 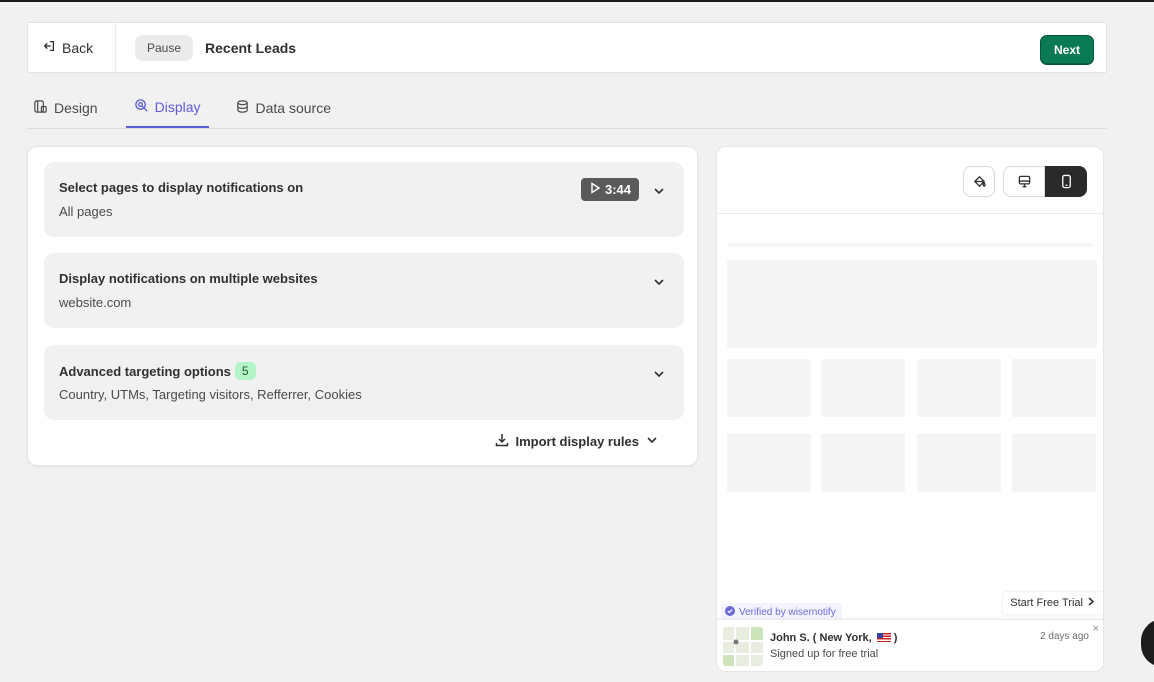 What do you see at coordinates (743, 646) in the screenshot?
I see `map-thumbnail-icon` at bounding box center [743, 646].